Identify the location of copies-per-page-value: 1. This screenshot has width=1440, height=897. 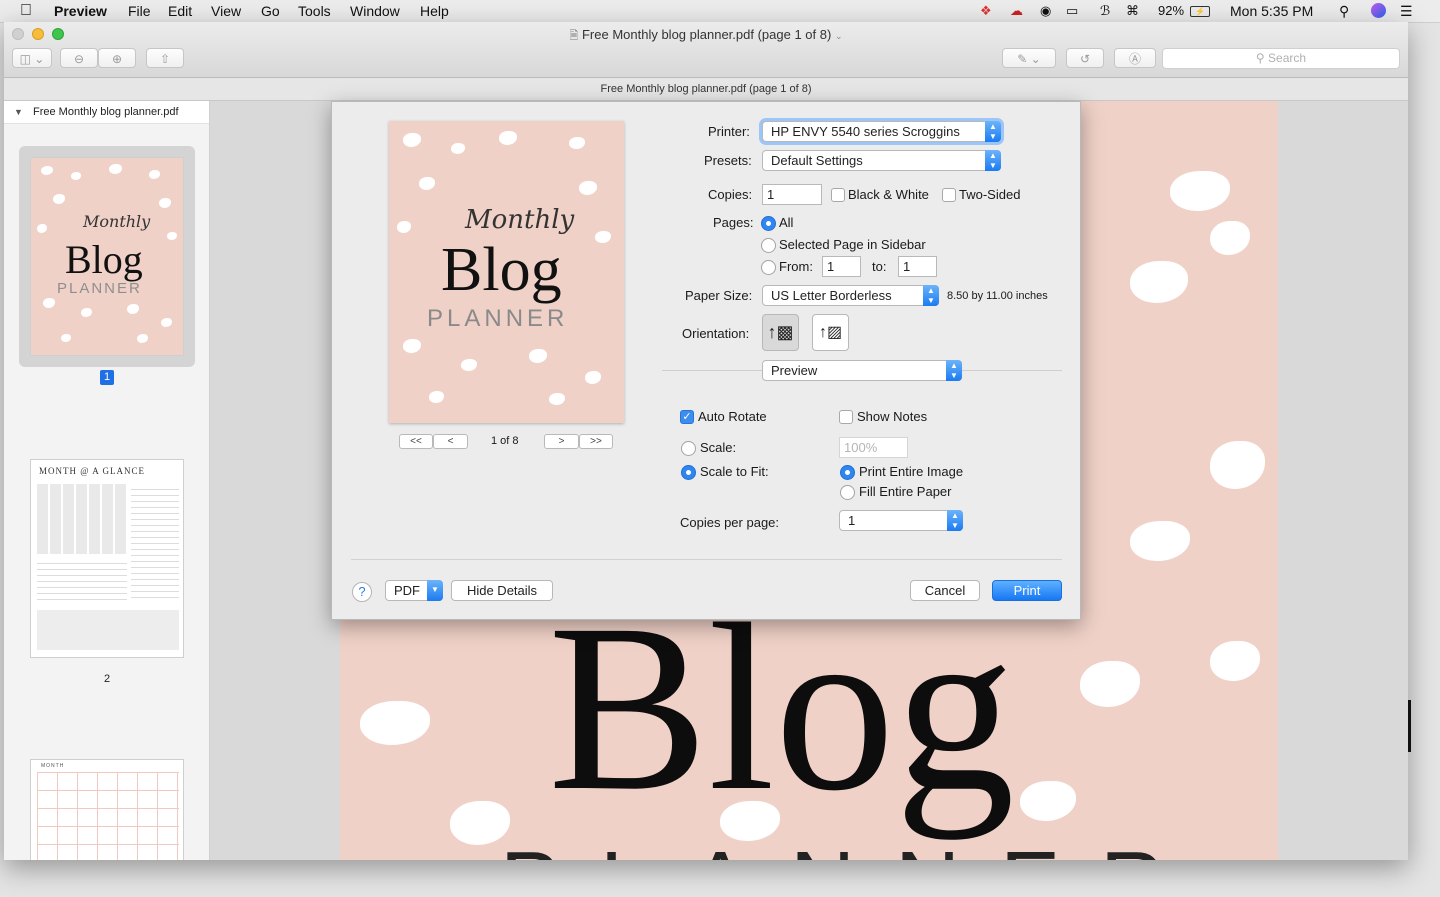
(852, 520).